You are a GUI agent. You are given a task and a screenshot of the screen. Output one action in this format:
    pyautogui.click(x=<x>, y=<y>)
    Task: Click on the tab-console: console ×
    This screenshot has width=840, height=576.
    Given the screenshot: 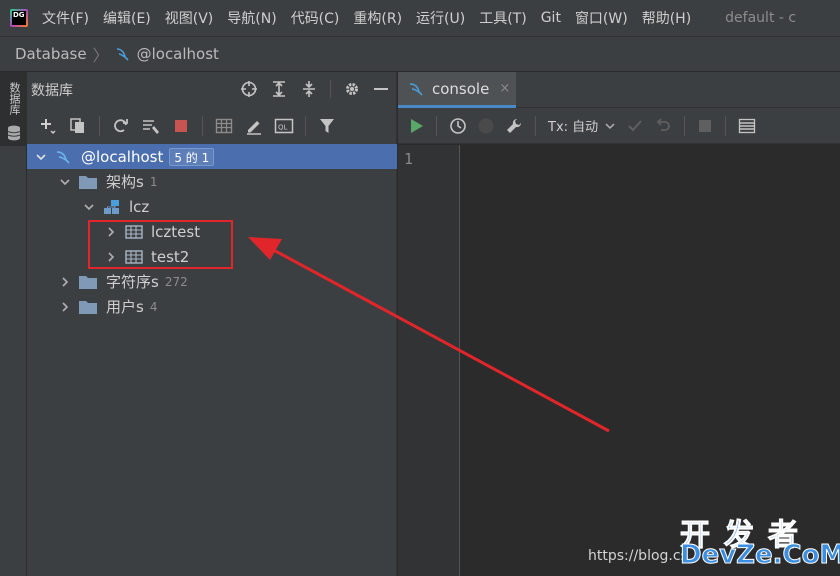 What is the action you would take?
    pyautogui.click(x=457, y=90)
    